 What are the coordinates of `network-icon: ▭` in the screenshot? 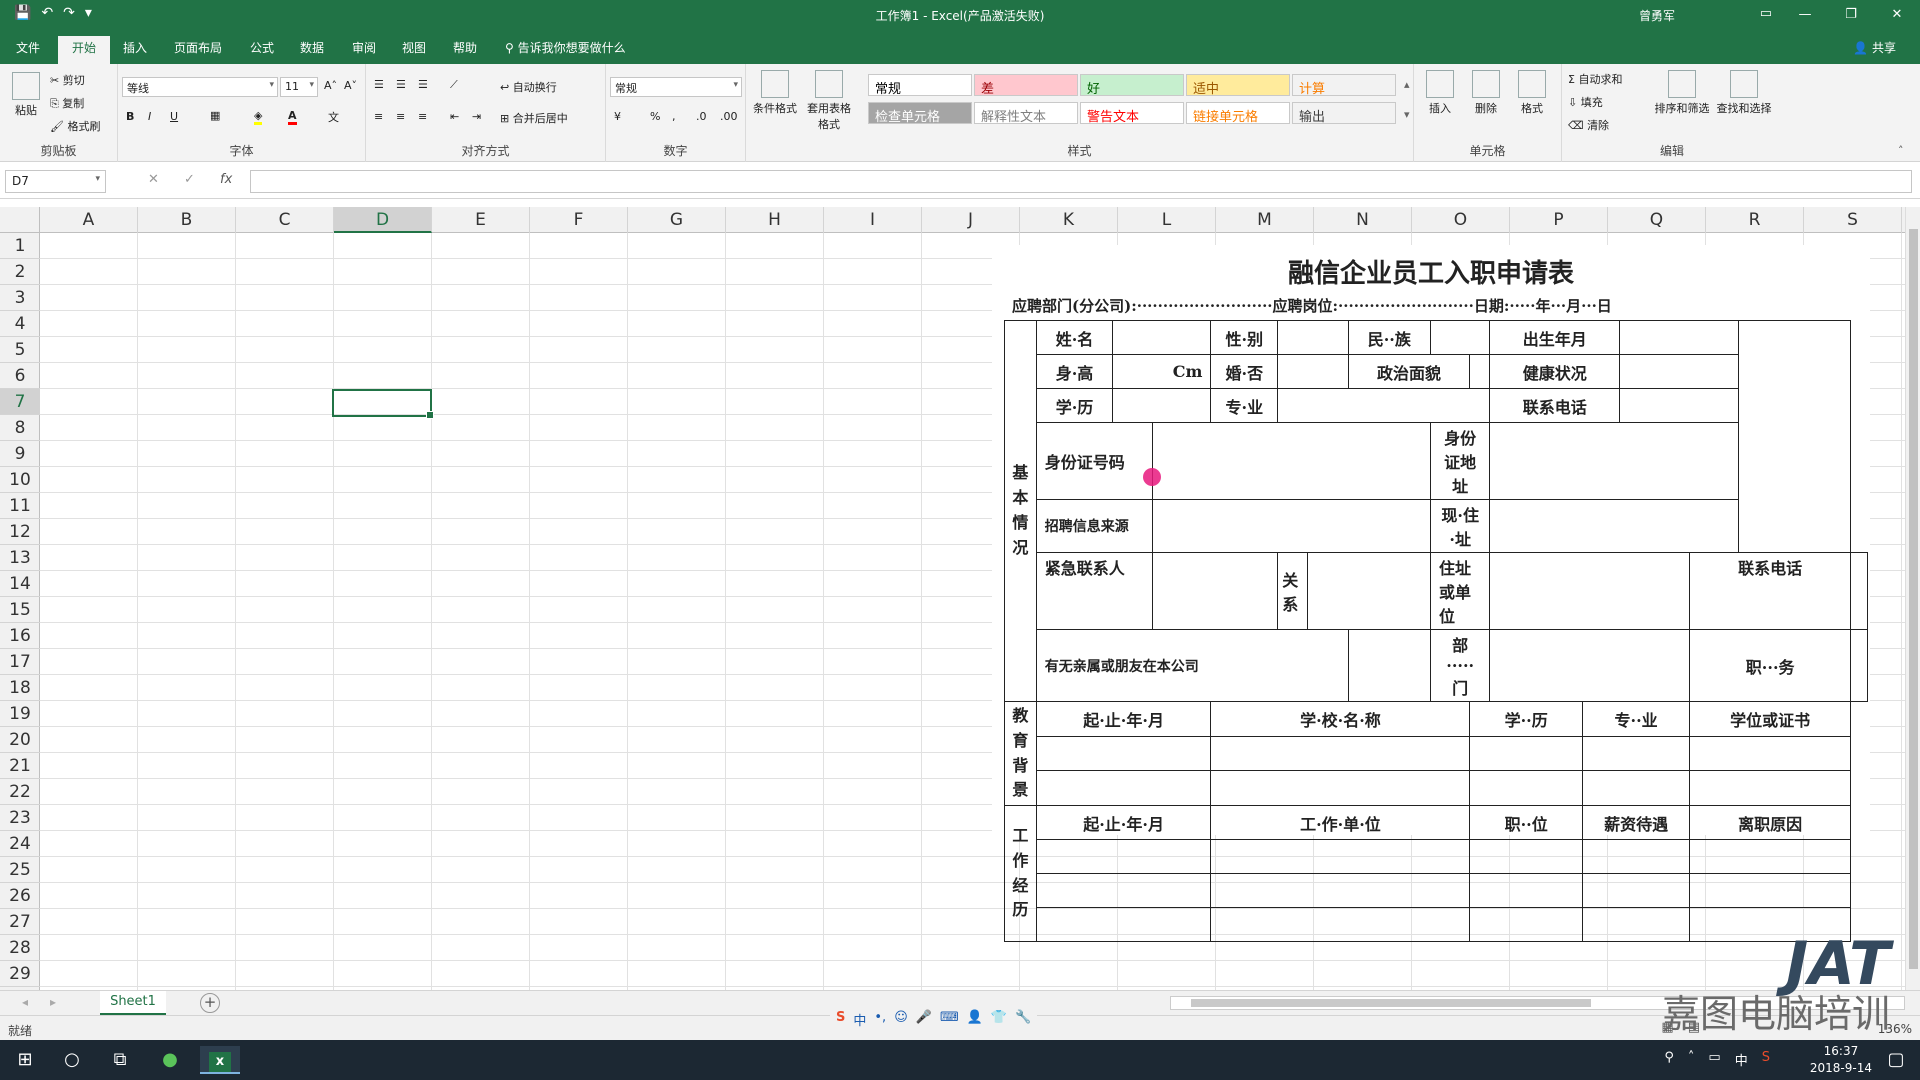 It's located at (1714, 1059).